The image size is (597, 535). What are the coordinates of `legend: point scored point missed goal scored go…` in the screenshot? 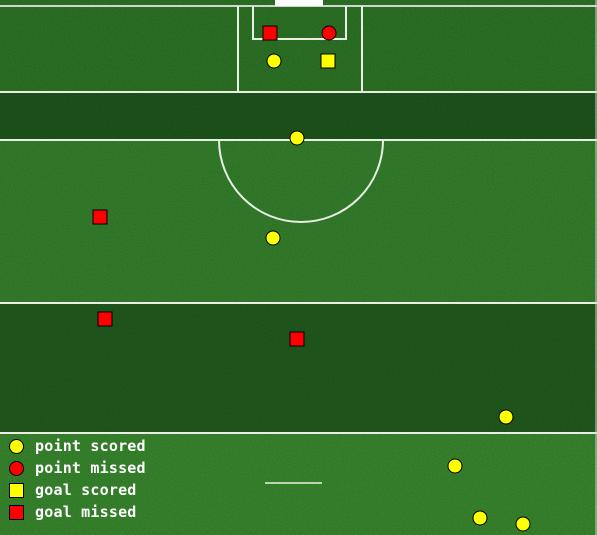 It's located at (108, 480).